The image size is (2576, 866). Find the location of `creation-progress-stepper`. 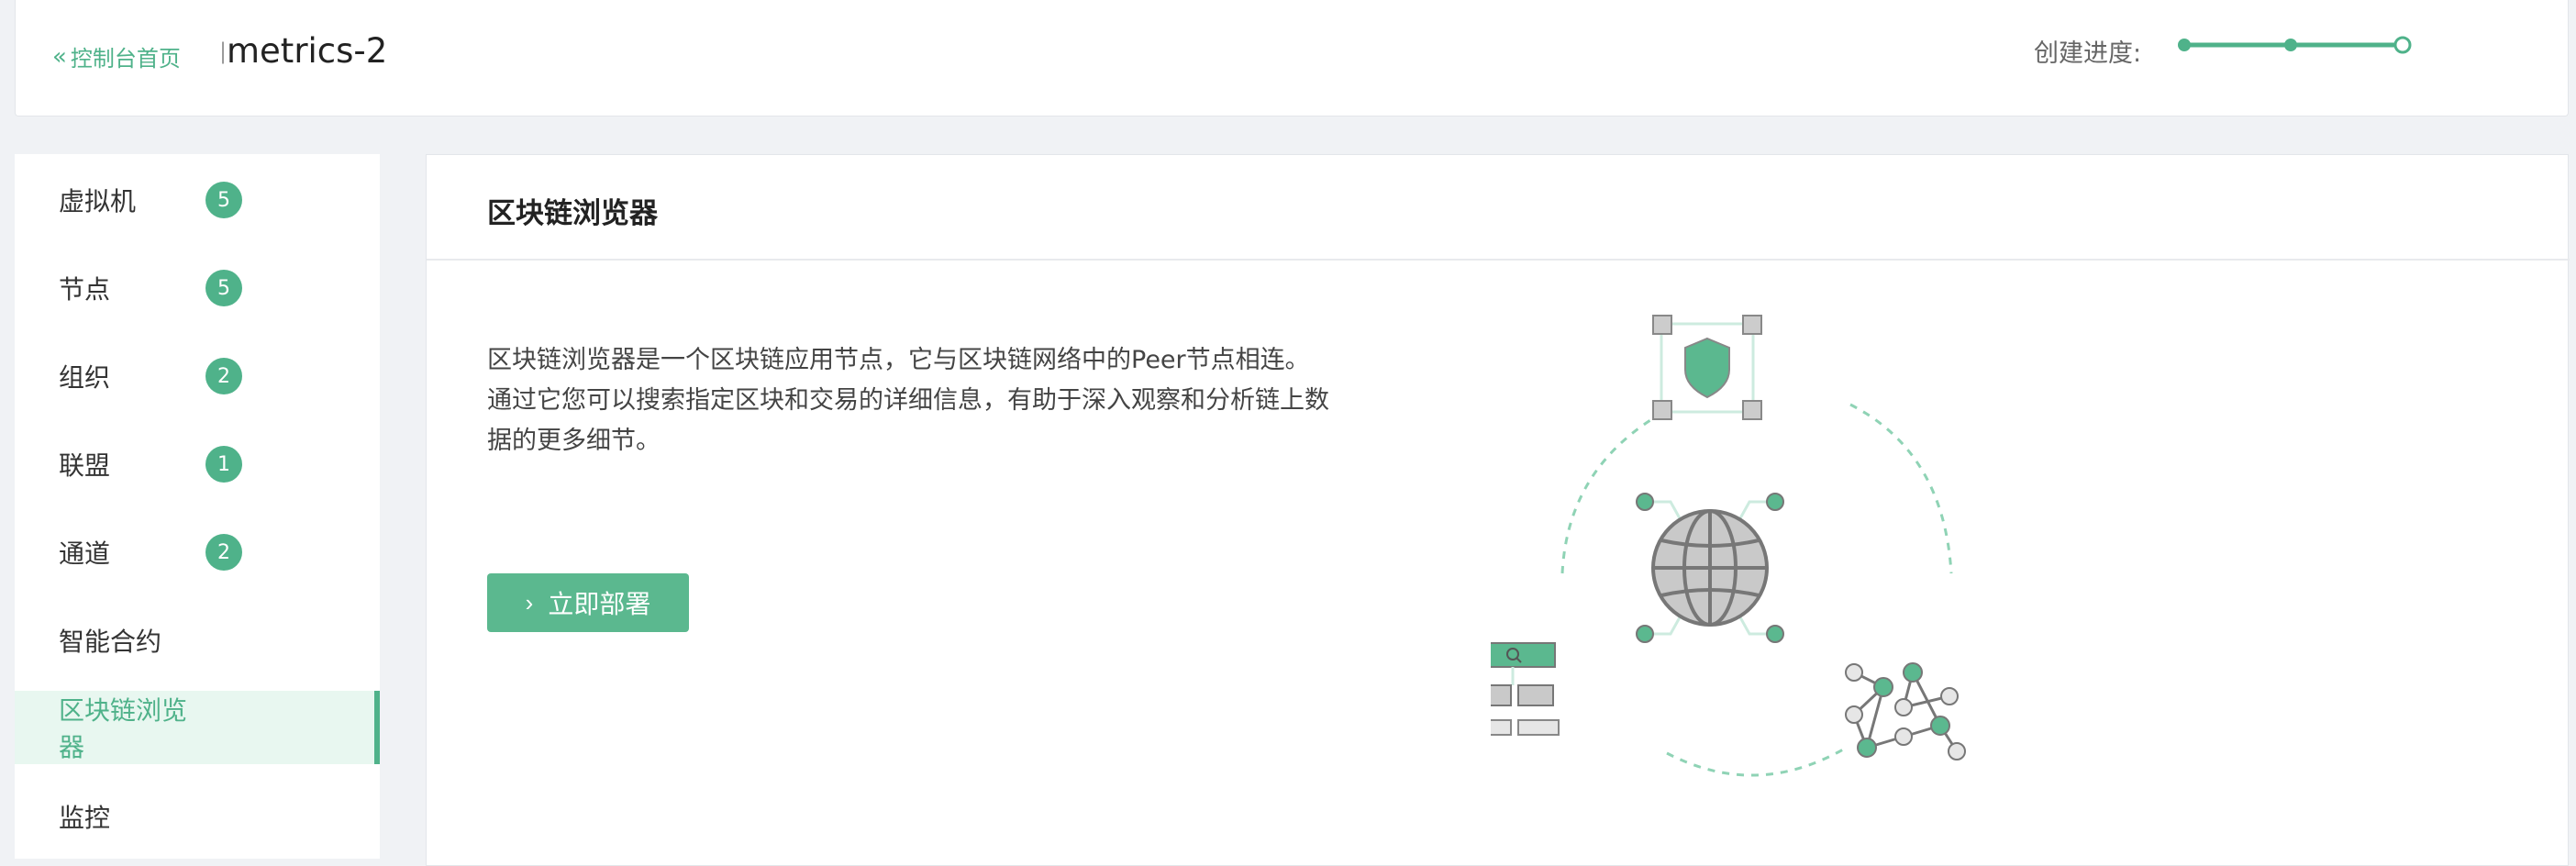

creation-progress-stepper is located at coordinates (2295, 45).